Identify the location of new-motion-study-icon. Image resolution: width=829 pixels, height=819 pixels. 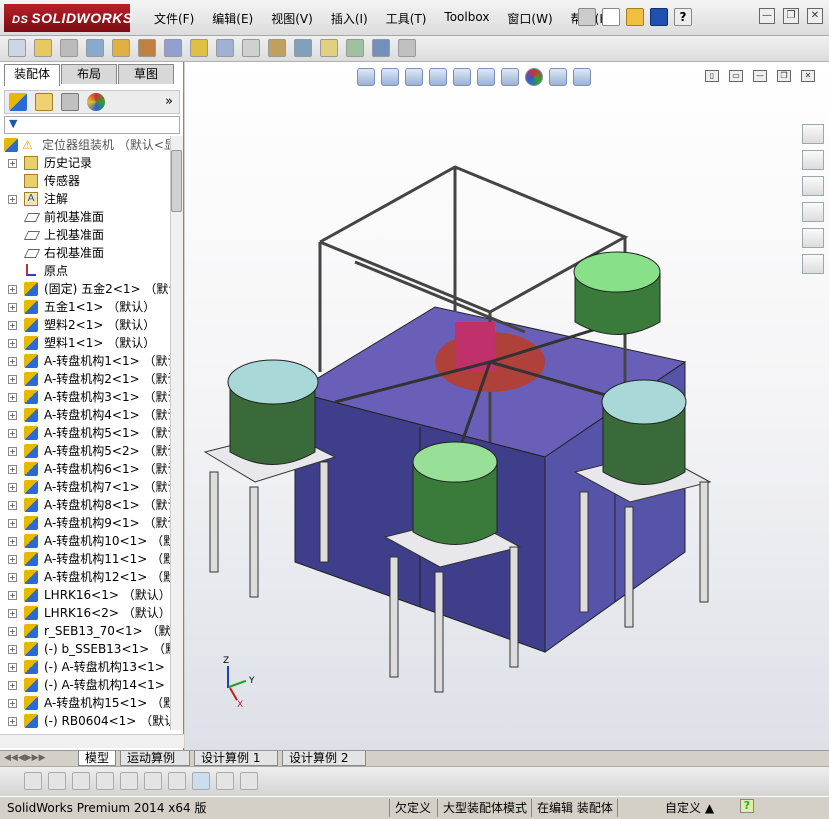
(329, 48).